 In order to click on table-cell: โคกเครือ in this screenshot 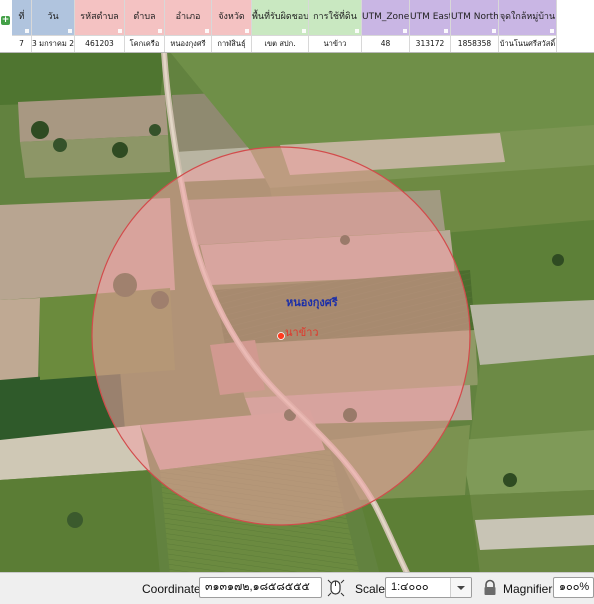, I will do `click(145, 43)`.